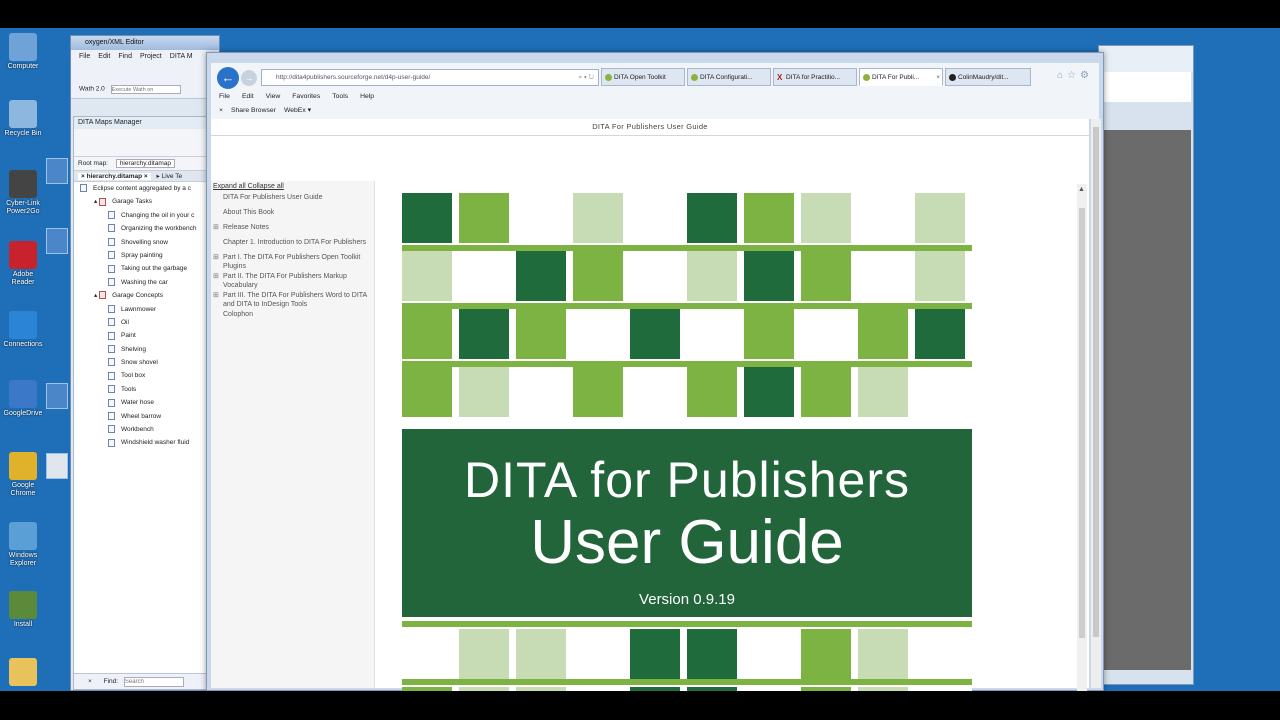  Describe the element at coordinates (145, 335) in the screenshot. I see `tree-item: Paint` at that location.